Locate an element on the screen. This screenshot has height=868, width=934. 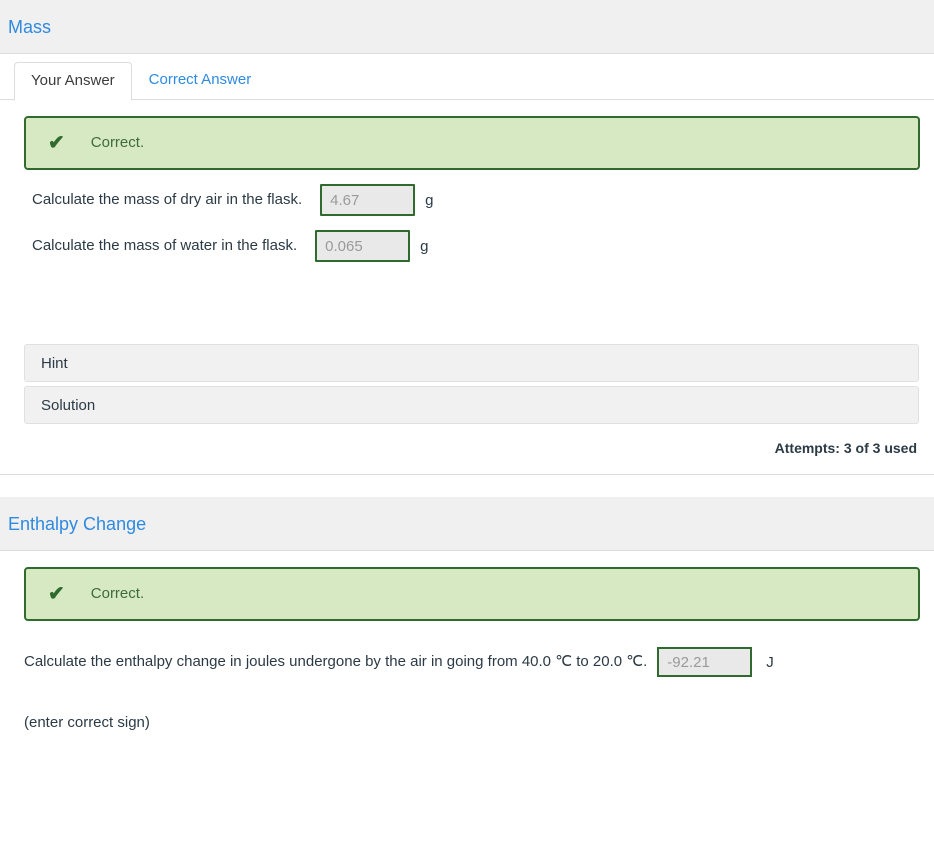
question-note-enthalpy: (enter correct sign) is located at coordinates (87, 722).